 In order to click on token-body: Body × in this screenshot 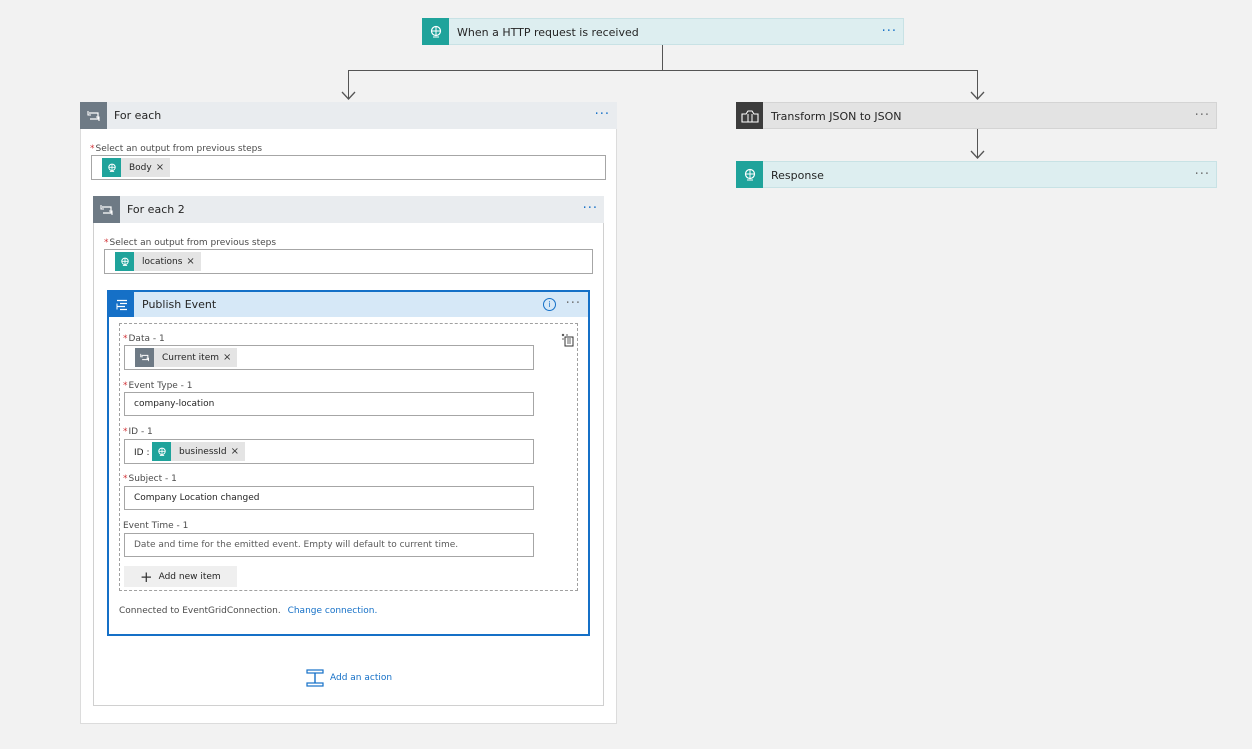, I will do `click(136, 167)`.